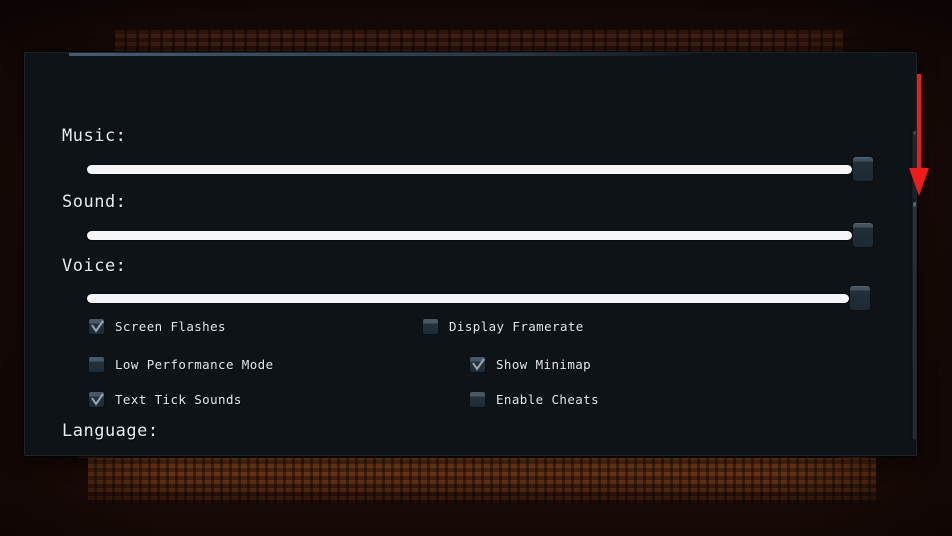  I want to click on checkbox-row-enable-cheats: Enable Cheats, so click(534, 399).